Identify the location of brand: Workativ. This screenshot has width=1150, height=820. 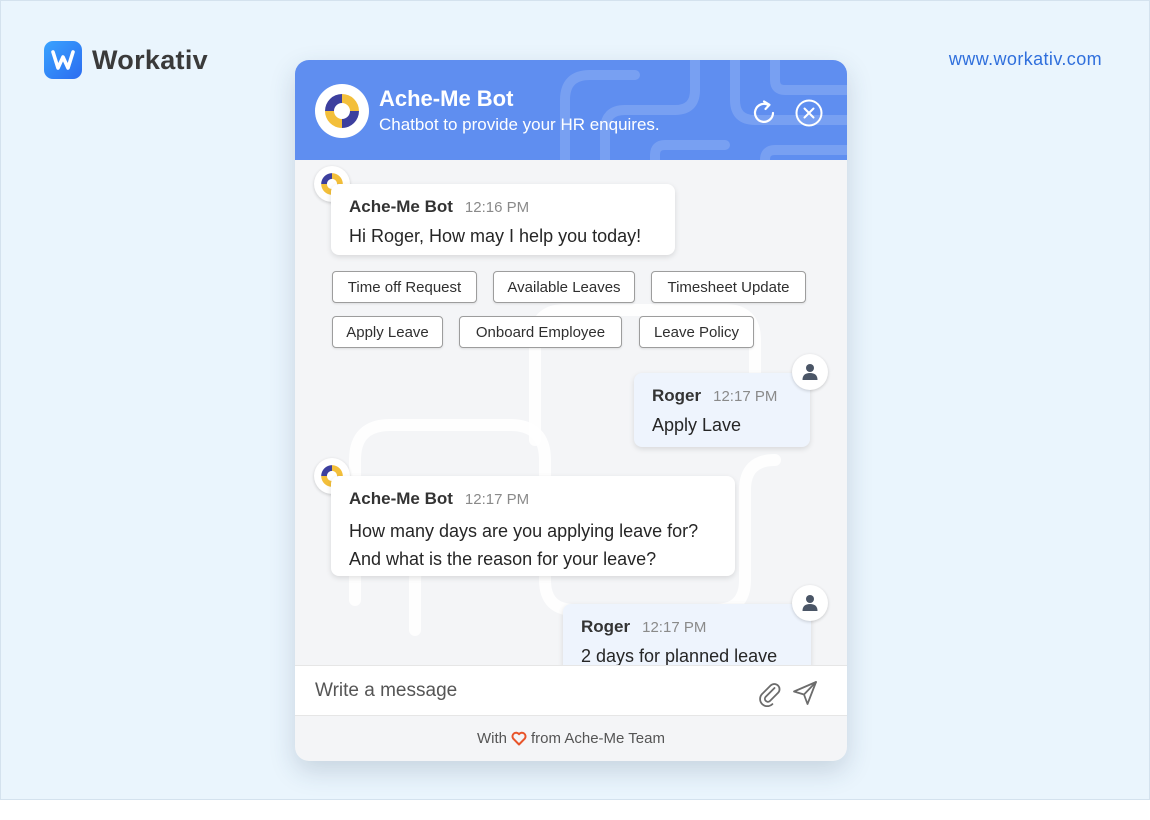
(126, 60).